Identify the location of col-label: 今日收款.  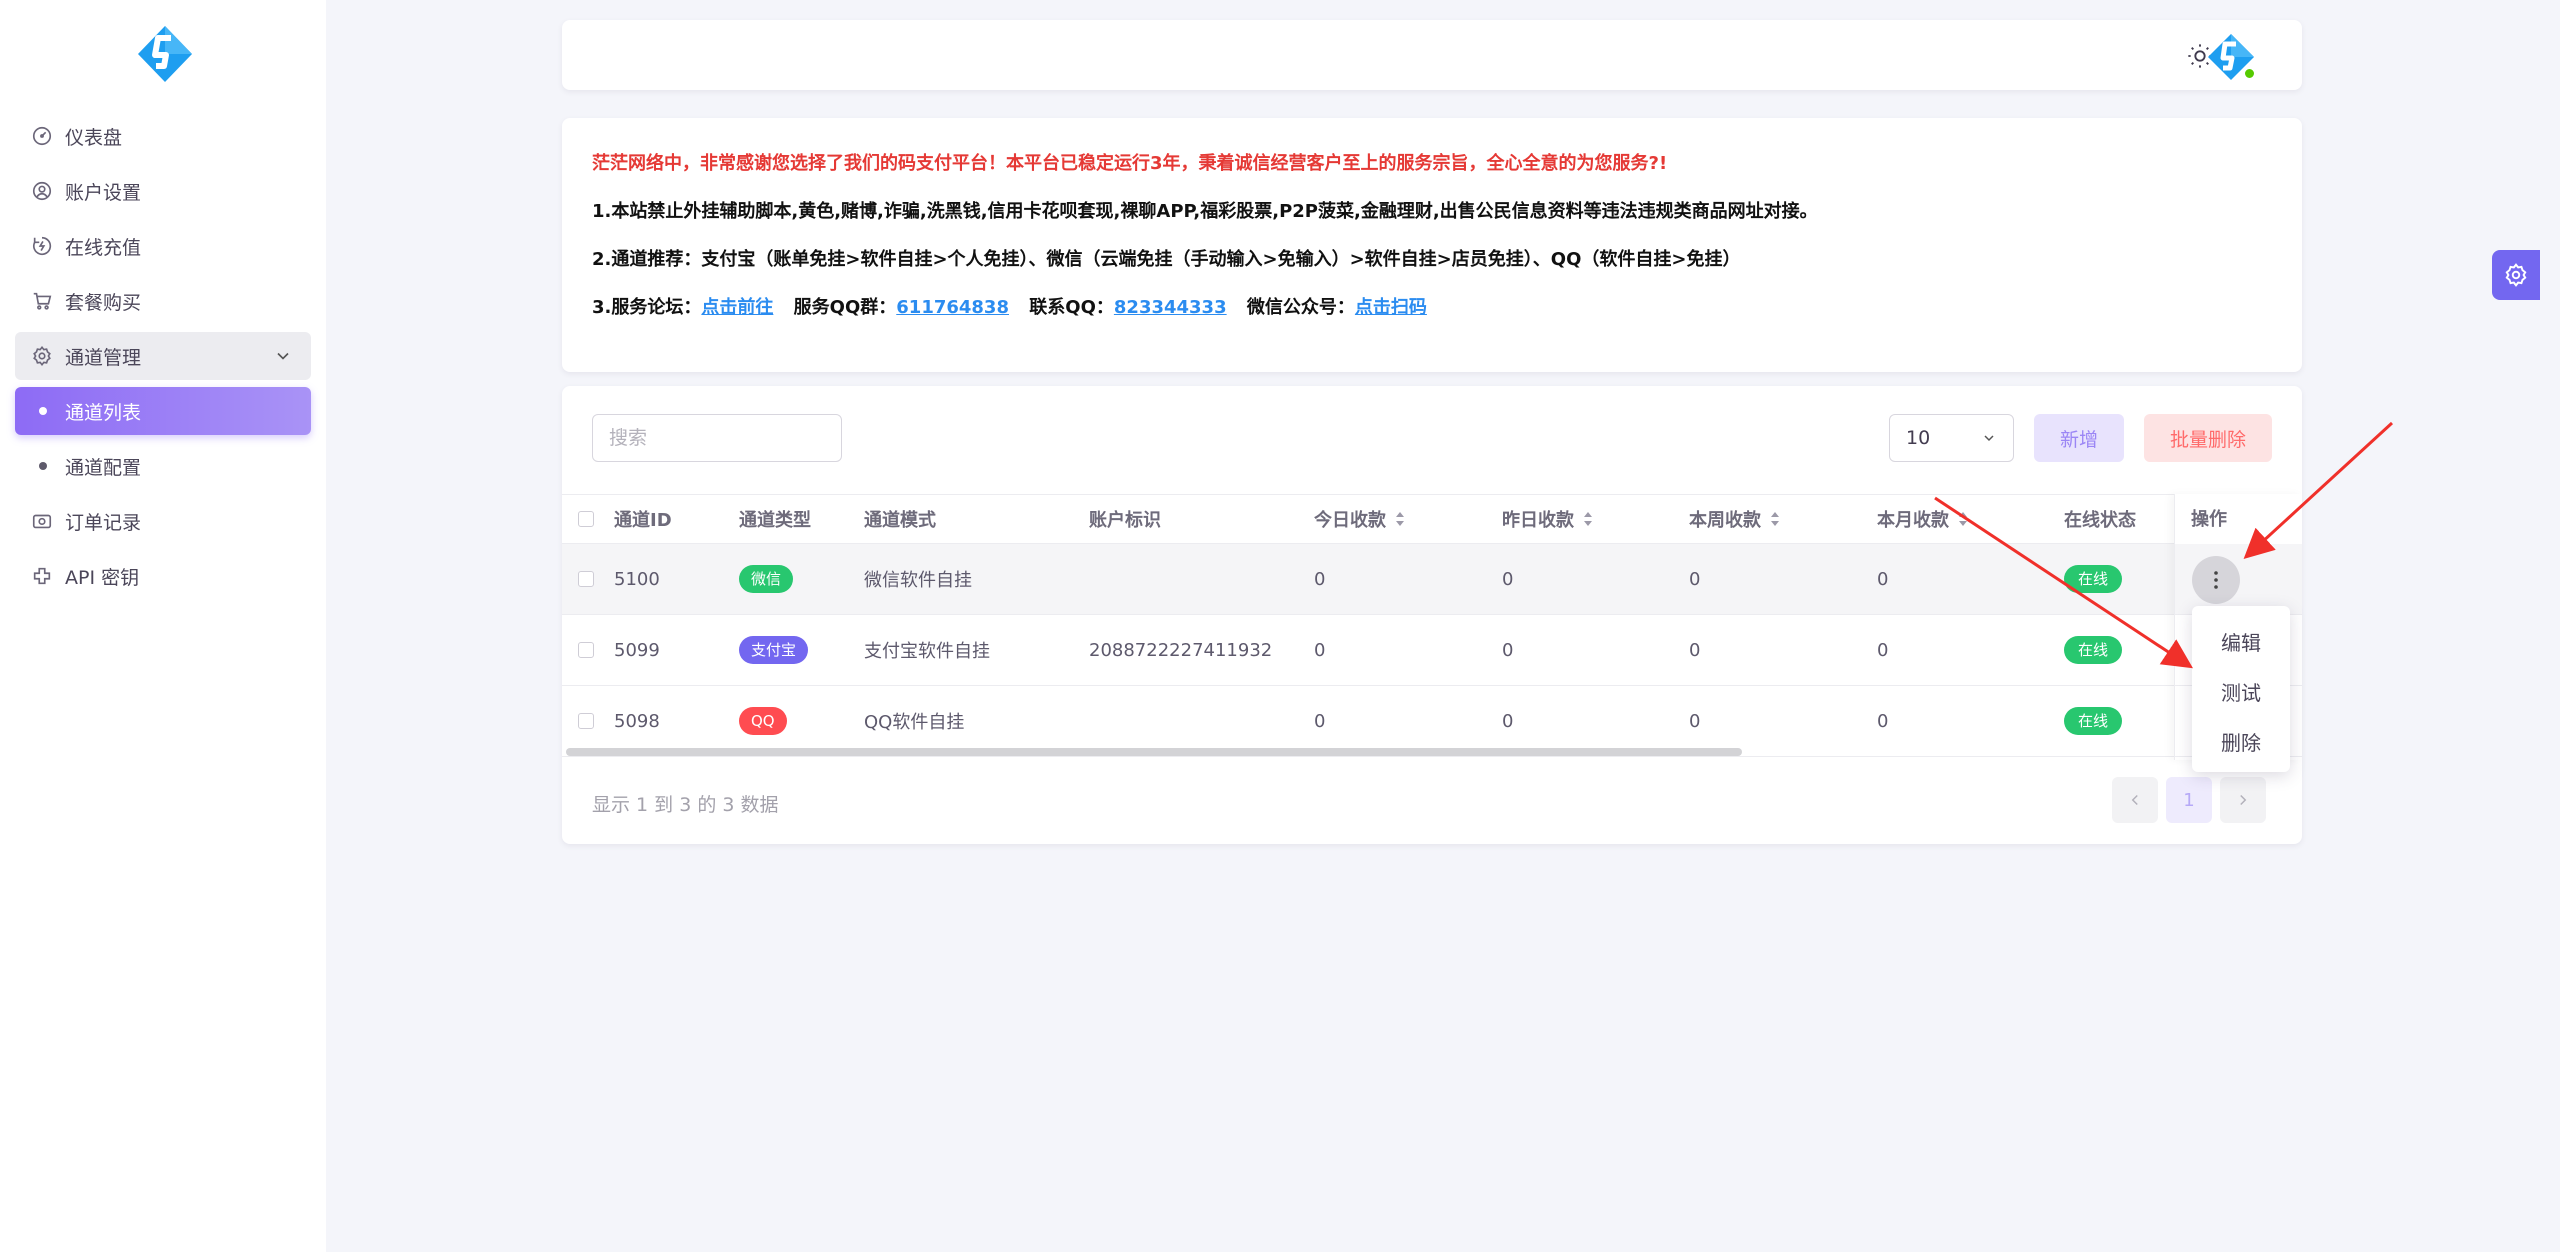
(1350, 520).